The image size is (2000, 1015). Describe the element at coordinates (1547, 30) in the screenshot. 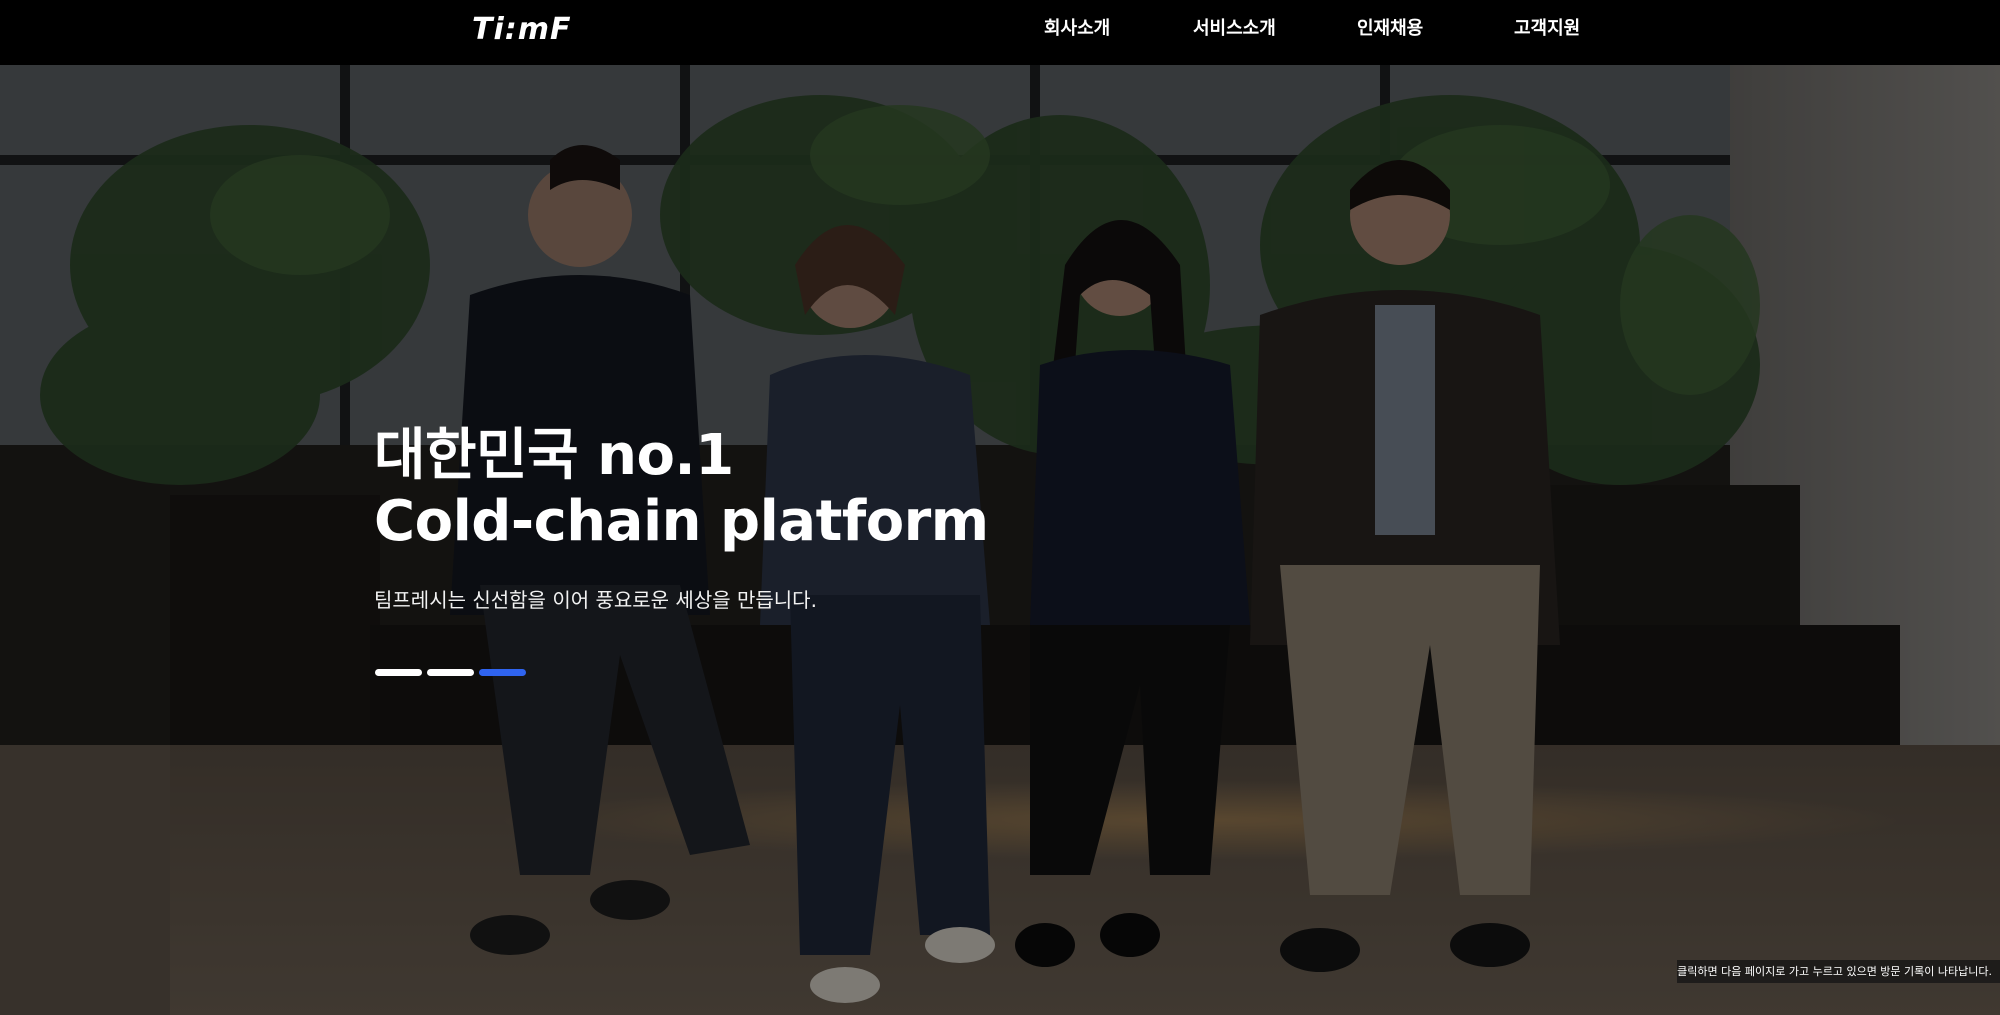

I see `nav-item-support: 고객지원` at that location.